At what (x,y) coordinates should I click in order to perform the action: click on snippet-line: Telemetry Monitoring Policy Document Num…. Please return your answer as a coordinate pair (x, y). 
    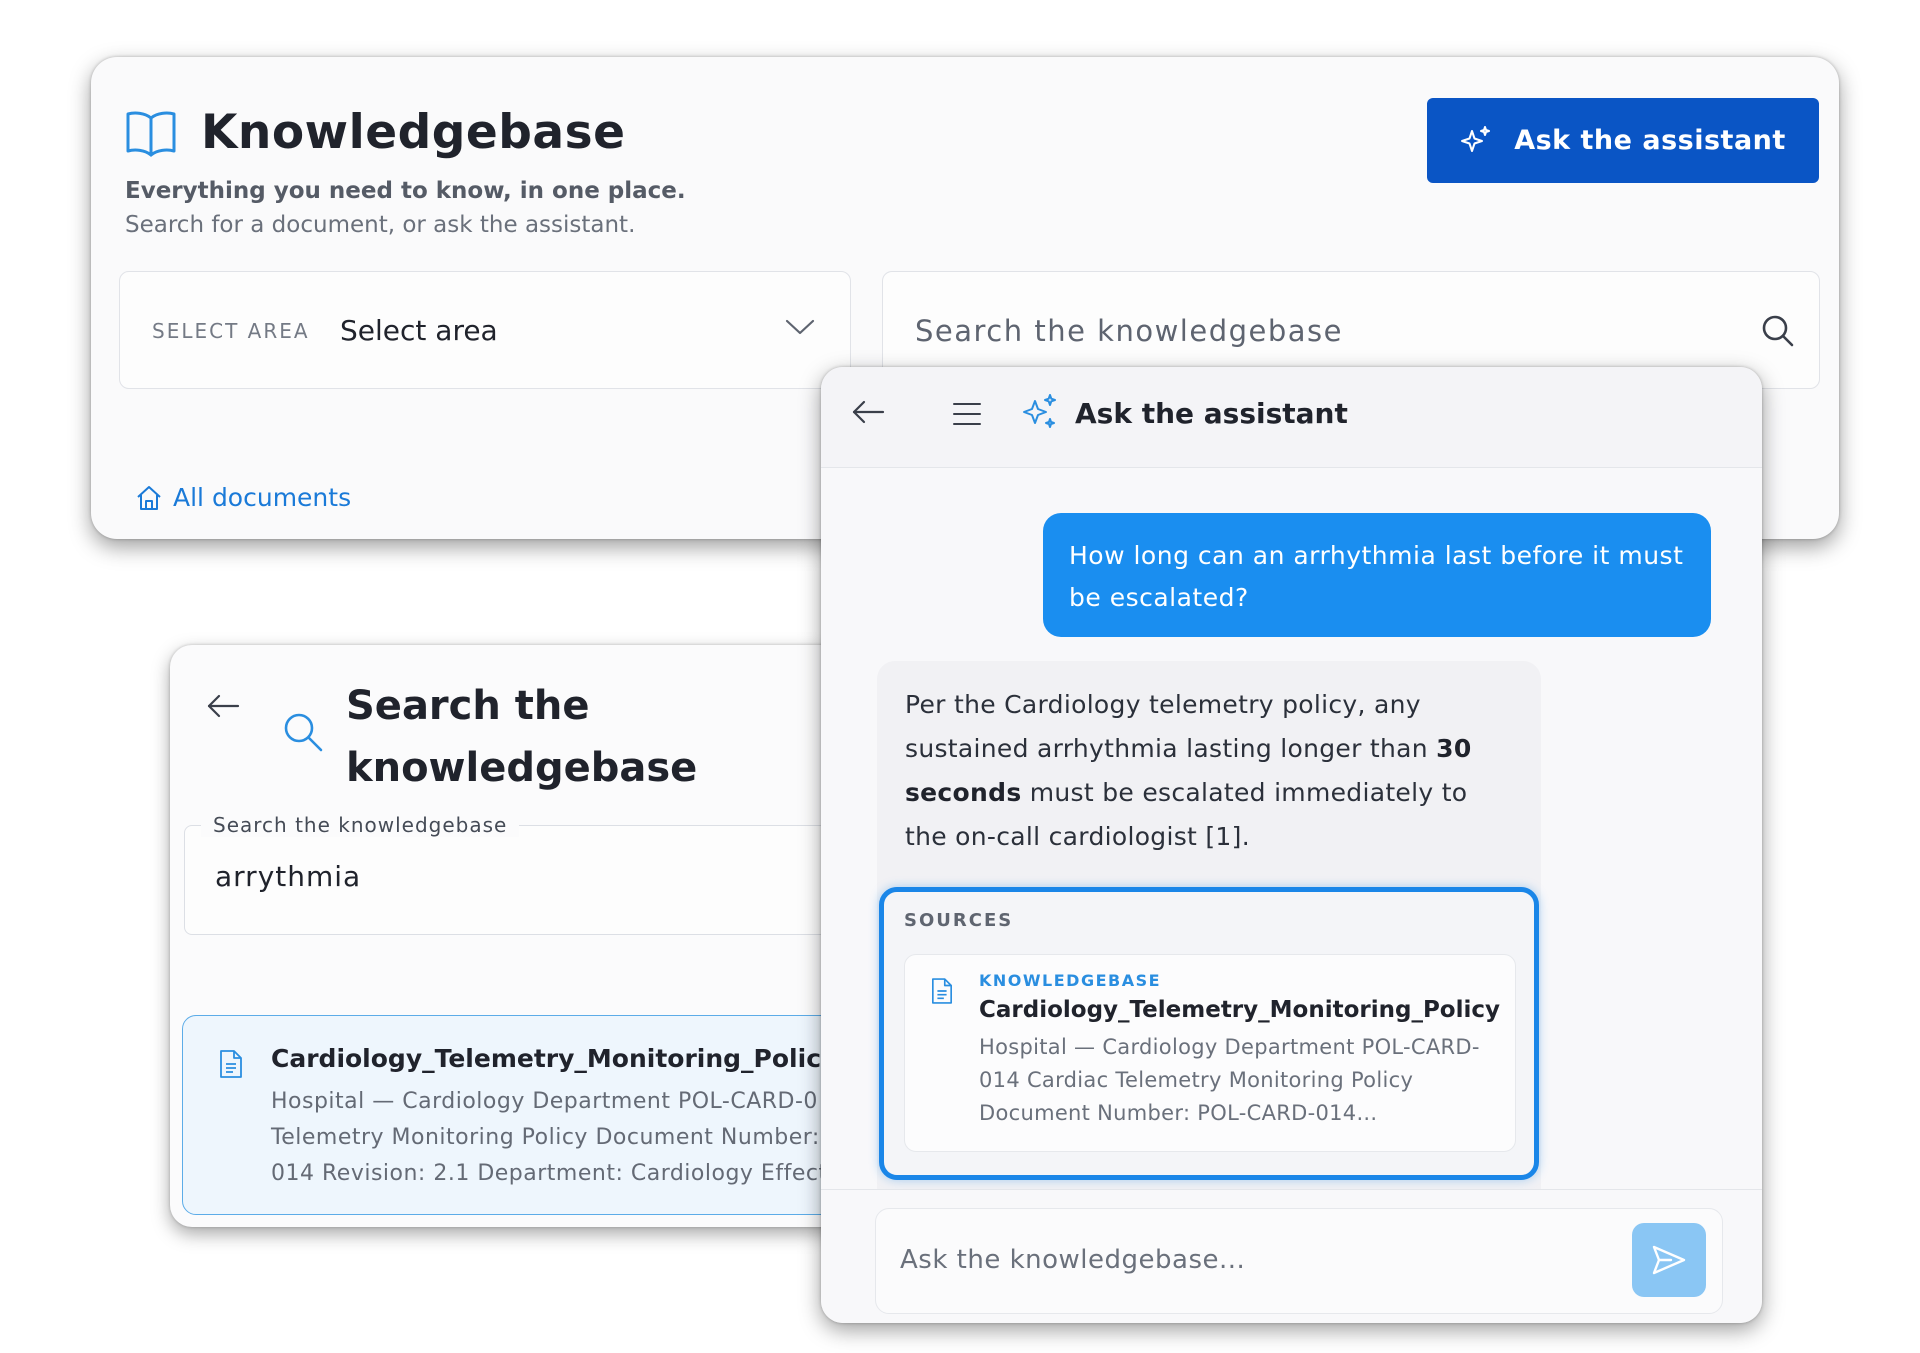
    Looking at the image, I should click on (545, 1137).